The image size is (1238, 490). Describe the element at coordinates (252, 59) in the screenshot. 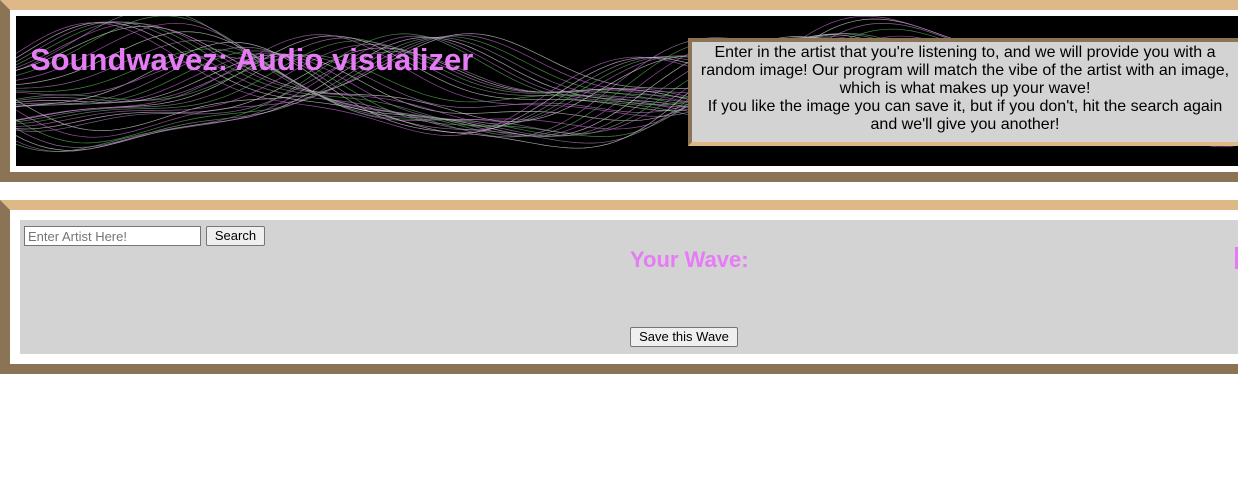

I see `app-title: Soundwavez: Audio visualizer` at that location.